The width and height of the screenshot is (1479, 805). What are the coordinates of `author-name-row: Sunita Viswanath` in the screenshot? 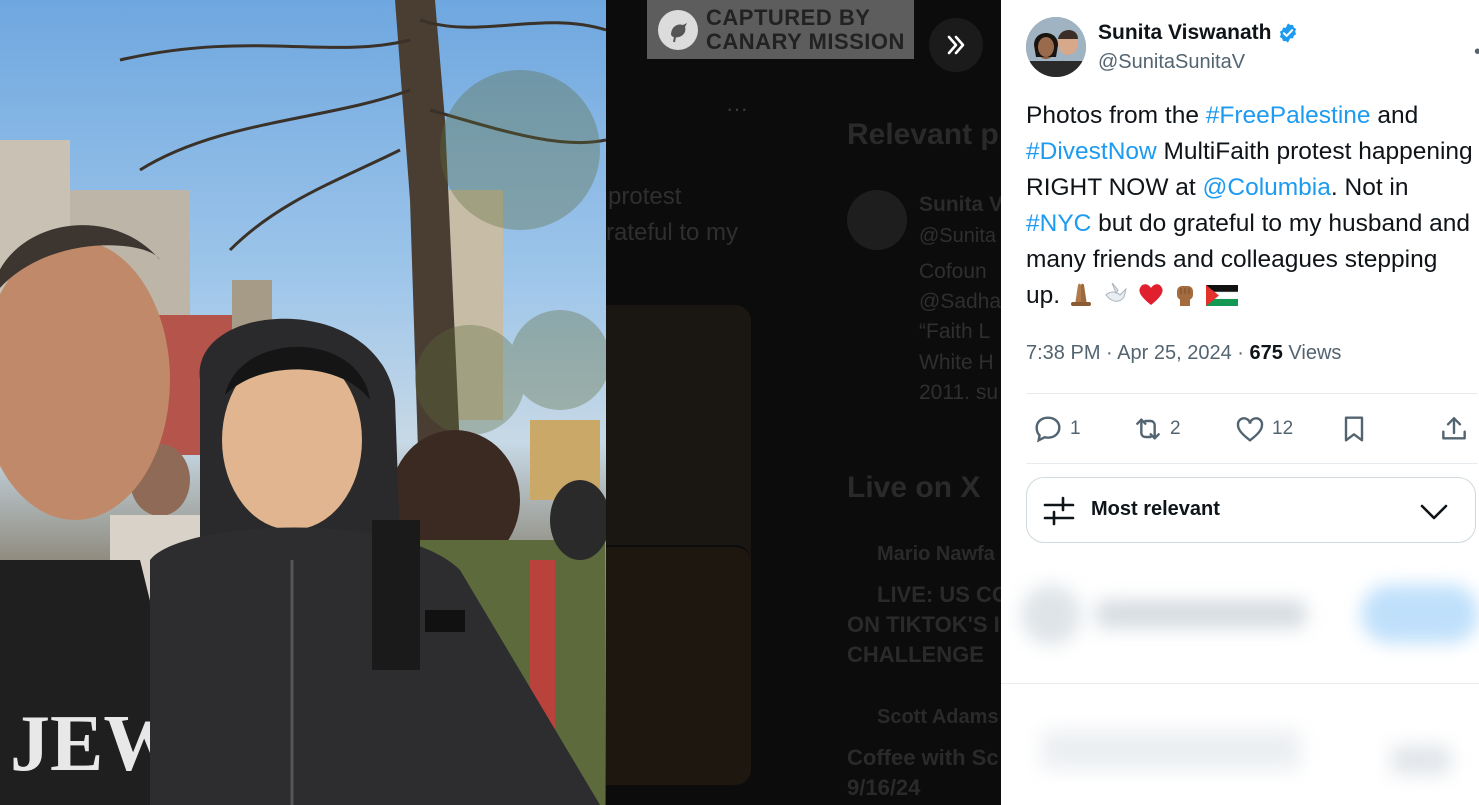 It's located at (1198, 33).